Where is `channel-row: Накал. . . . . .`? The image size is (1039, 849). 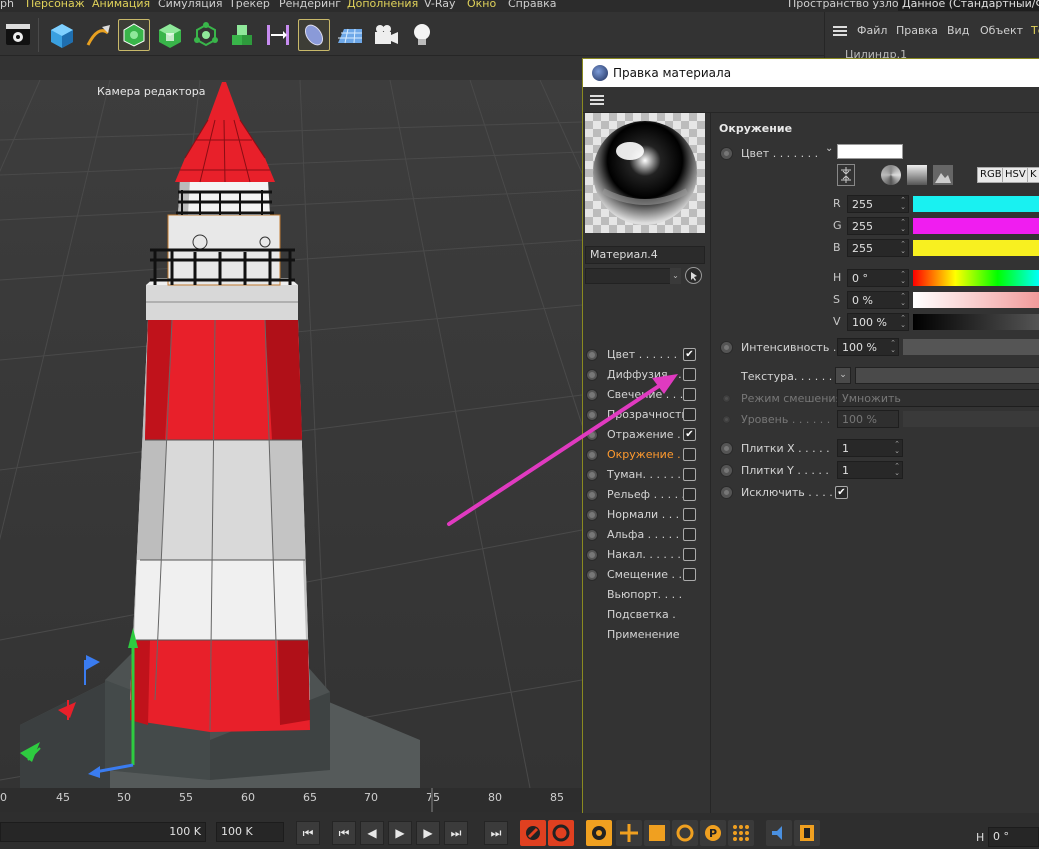
channel-row: Накал. . . . . . is located at coordinates (647, 555).